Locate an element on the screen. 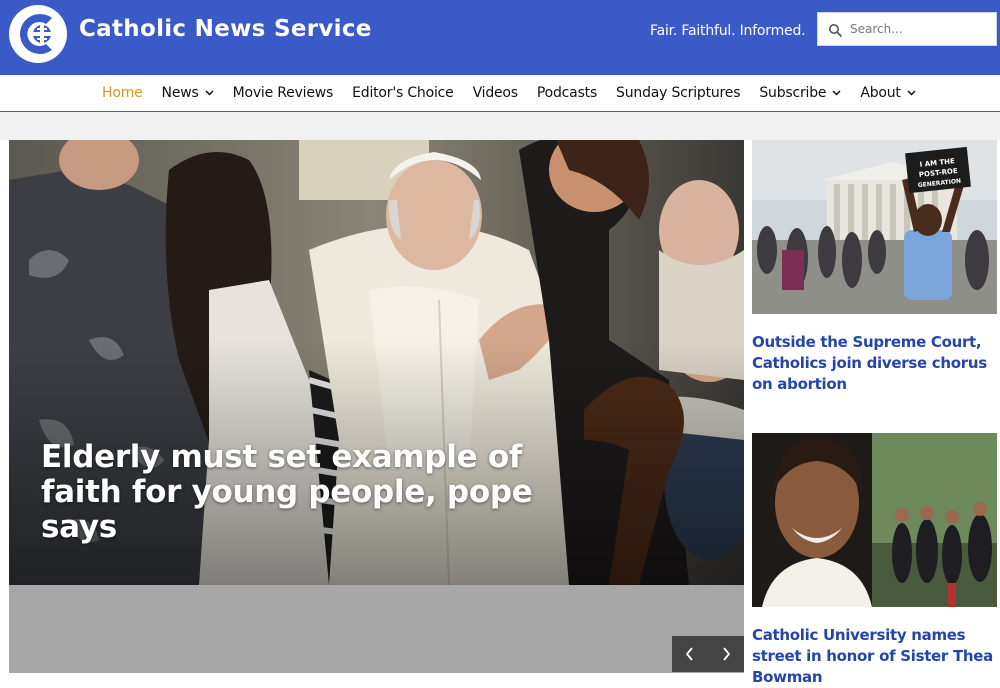  nav-item-label: Sunday Scriptures is located at coordinates (678, 93).